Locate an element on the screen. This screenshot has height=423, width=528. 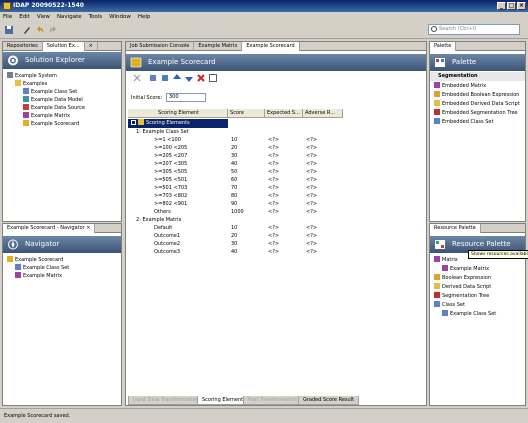
search-placeholder: Search (Ctrl+I) is located at coordinates (458, 29).